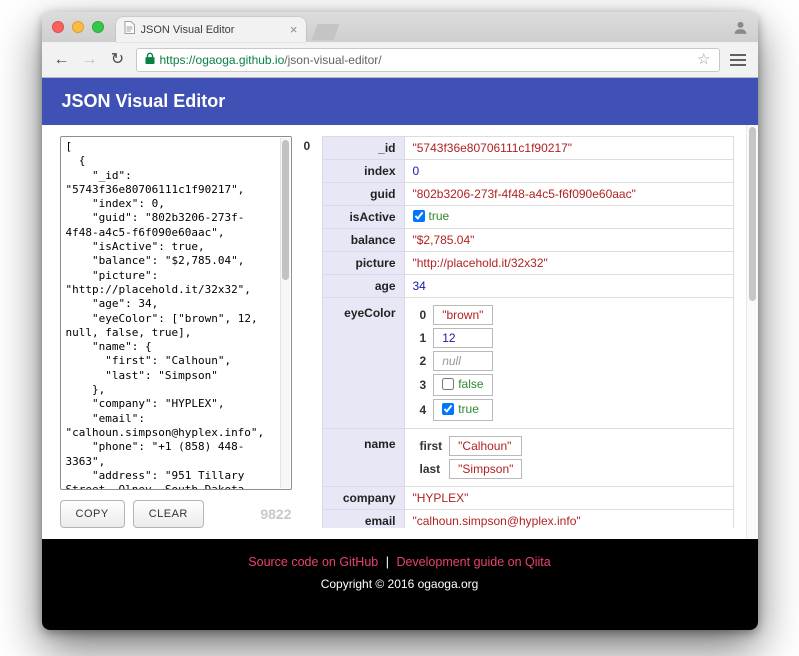 This screenshot has height=656, width=799. I want to click on copyright-text: Copyright © 2016 ogaoga.org, so click(399, 584).